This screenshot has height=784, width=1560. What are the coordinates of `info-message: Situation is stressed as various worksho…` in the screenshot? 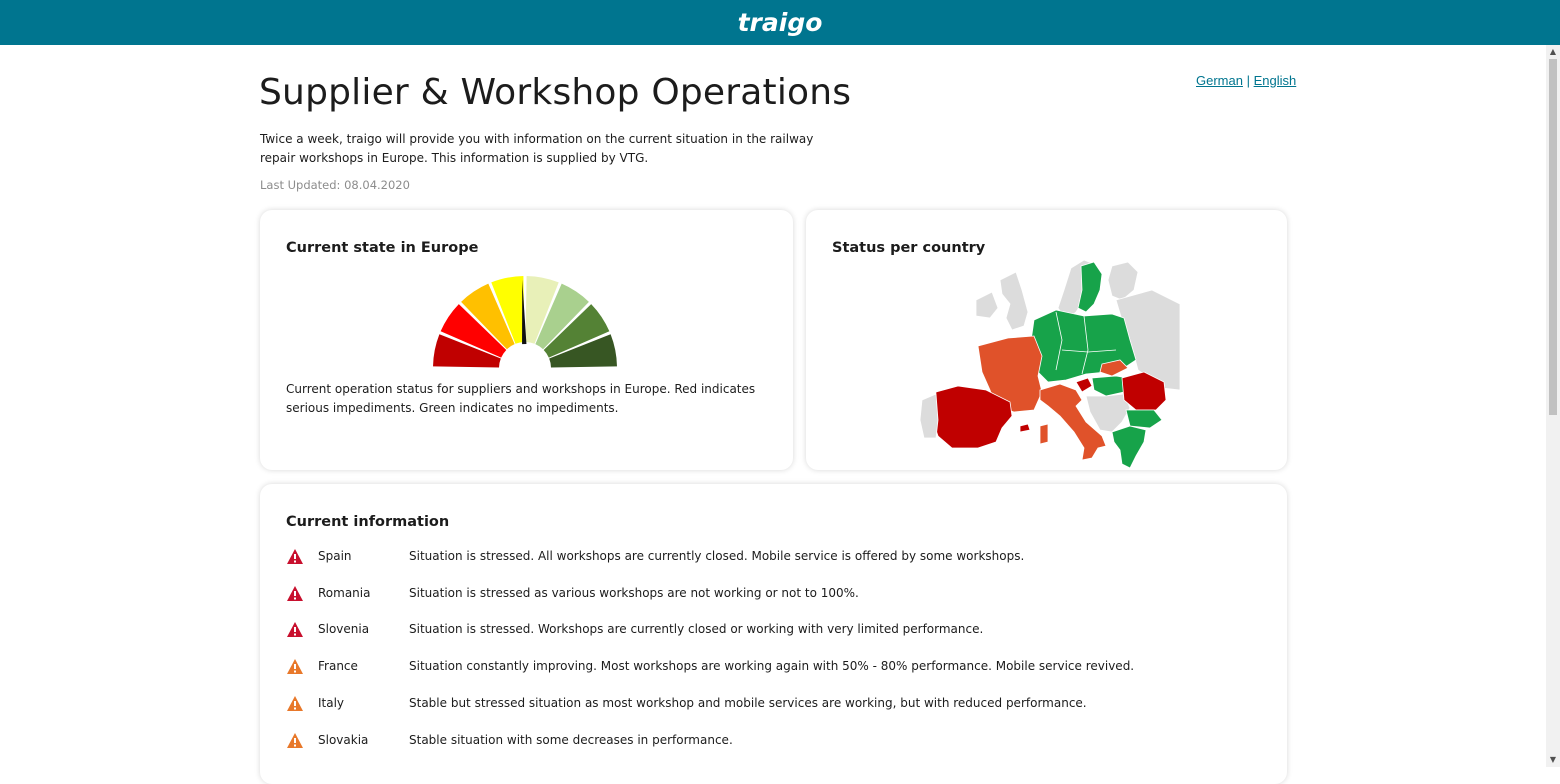 It's located at (634, 593).